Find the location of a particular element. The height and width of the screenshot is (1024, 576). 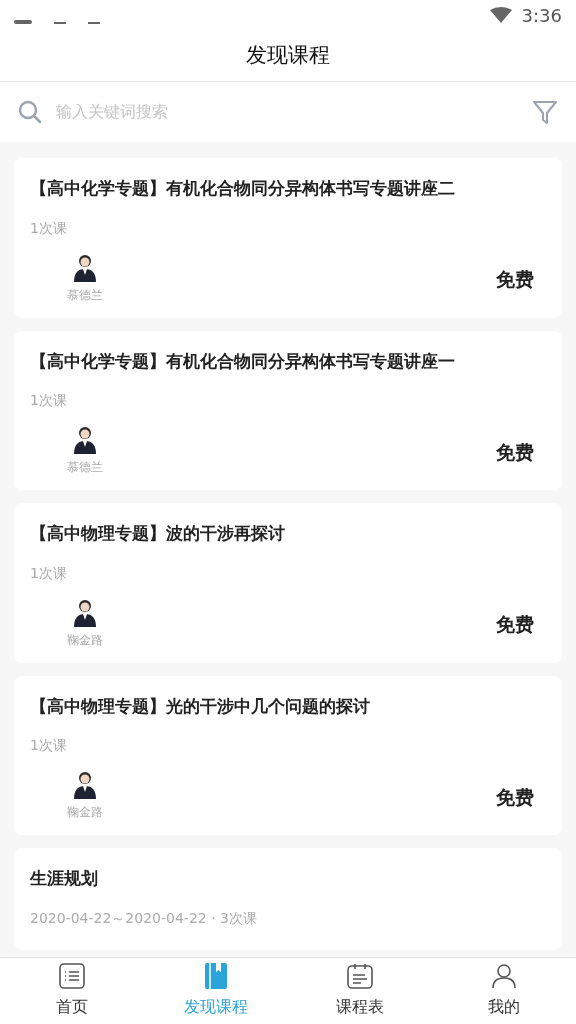

filter-icon is located at coordinates (545, 112).